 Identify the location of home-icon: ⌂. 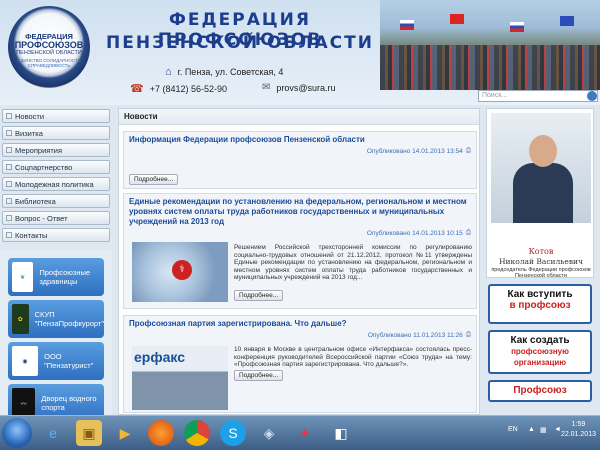
(168, 72).